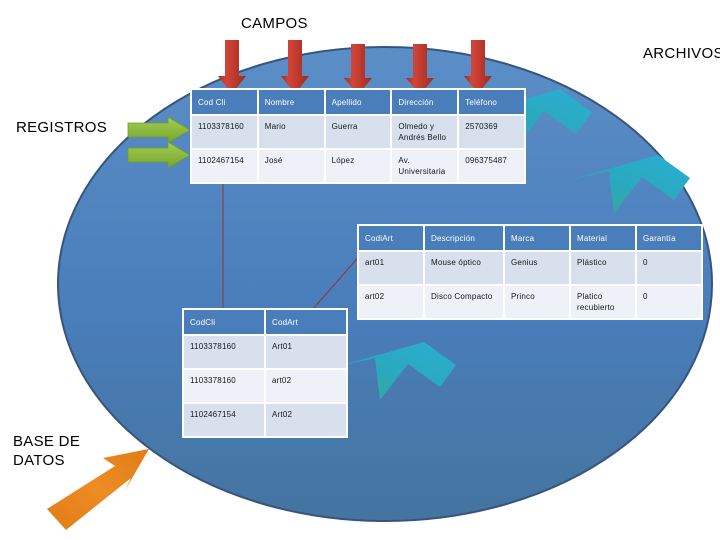 The image size is (720, 540). Describe the element at coordinates (224, 322) in the screenshot. I see `column-header: CodCli` at that location.